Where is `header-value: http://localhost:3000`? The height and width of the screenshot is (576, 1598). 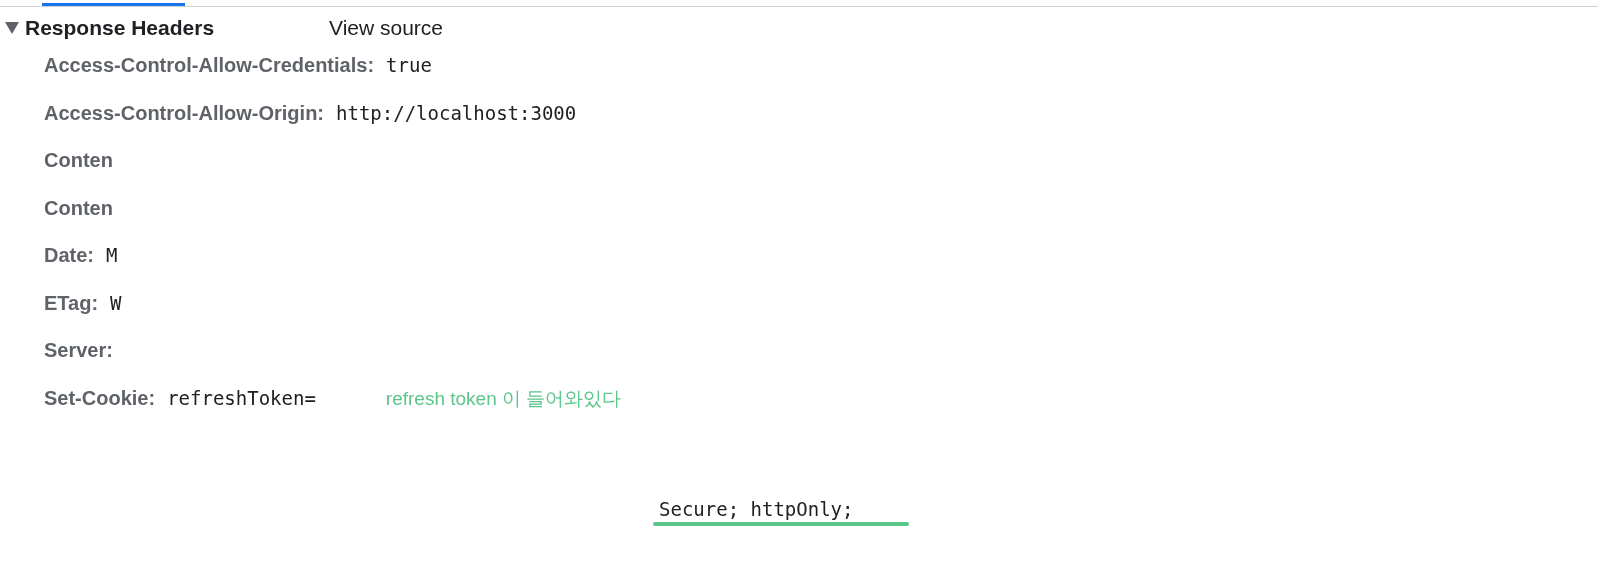
header-value: http://localhost:3000 is located at coordinates (456, 113).